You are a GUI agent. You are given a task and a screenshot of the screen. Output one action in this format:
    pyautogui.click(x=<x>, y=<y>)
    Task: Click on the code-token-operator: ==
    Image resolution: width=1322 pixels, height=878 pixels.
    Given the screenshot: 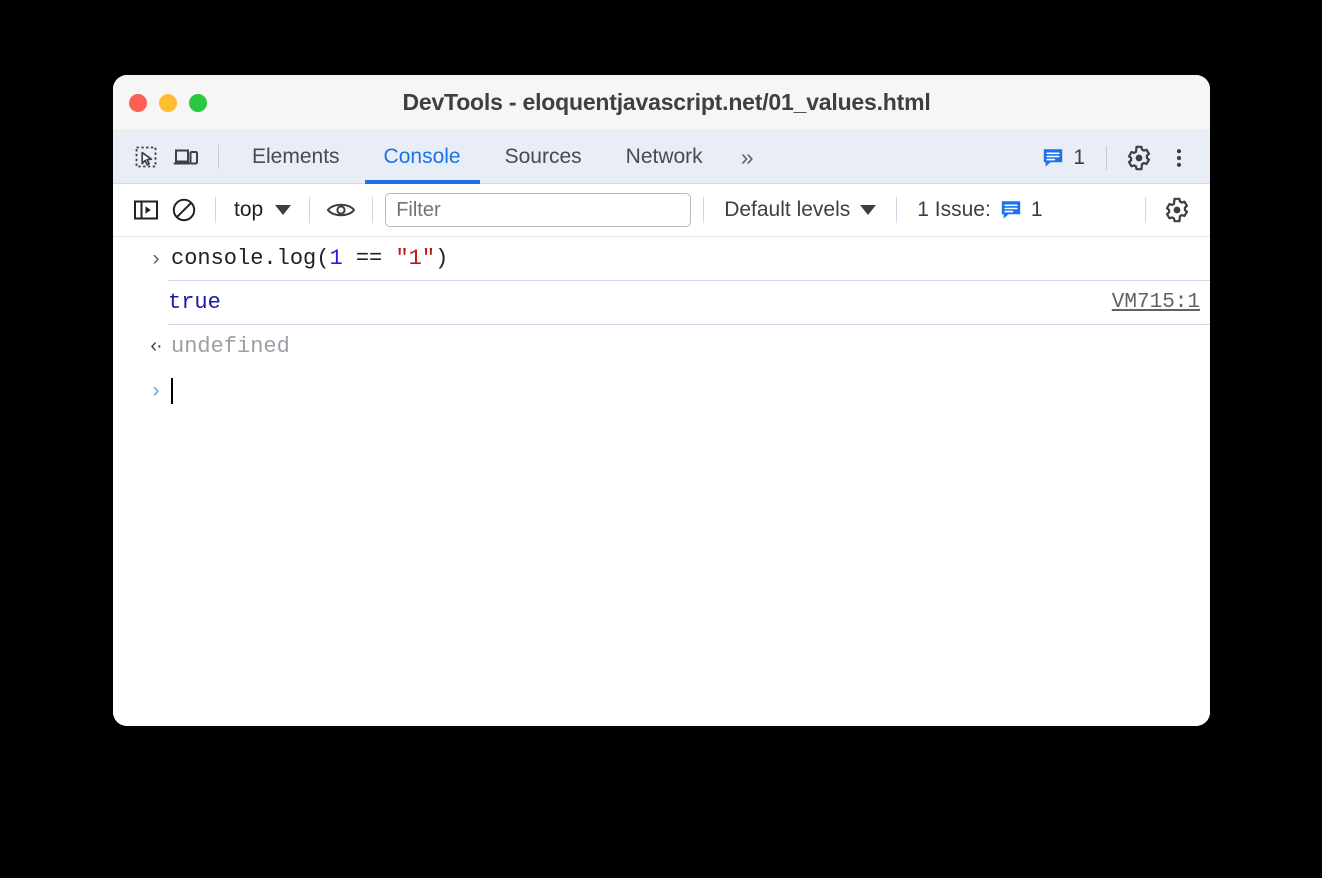 What is the action you would take?
    pyautogui.click(x=369, y=258)
    